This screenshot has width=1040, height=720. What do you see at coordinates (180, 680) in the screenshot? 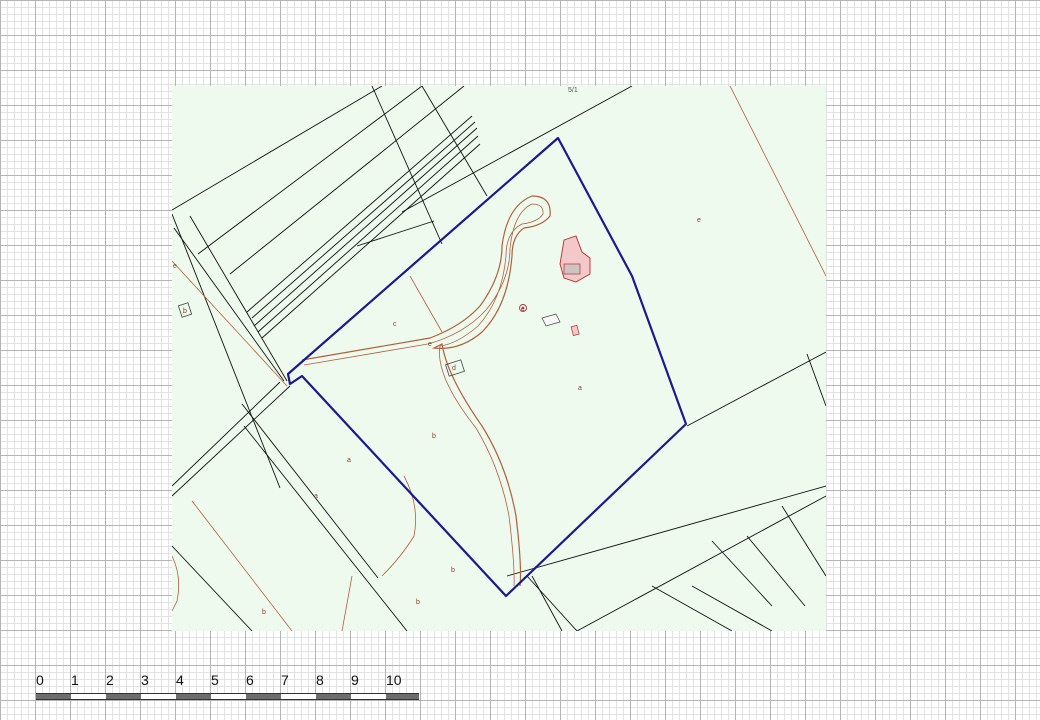
I see `scale-tick-4: 4` at bounding box center [180, 680].